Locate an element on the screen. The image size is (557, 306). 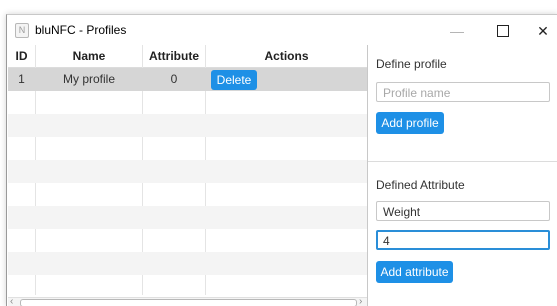
divider is located at coordinates (462, 161).